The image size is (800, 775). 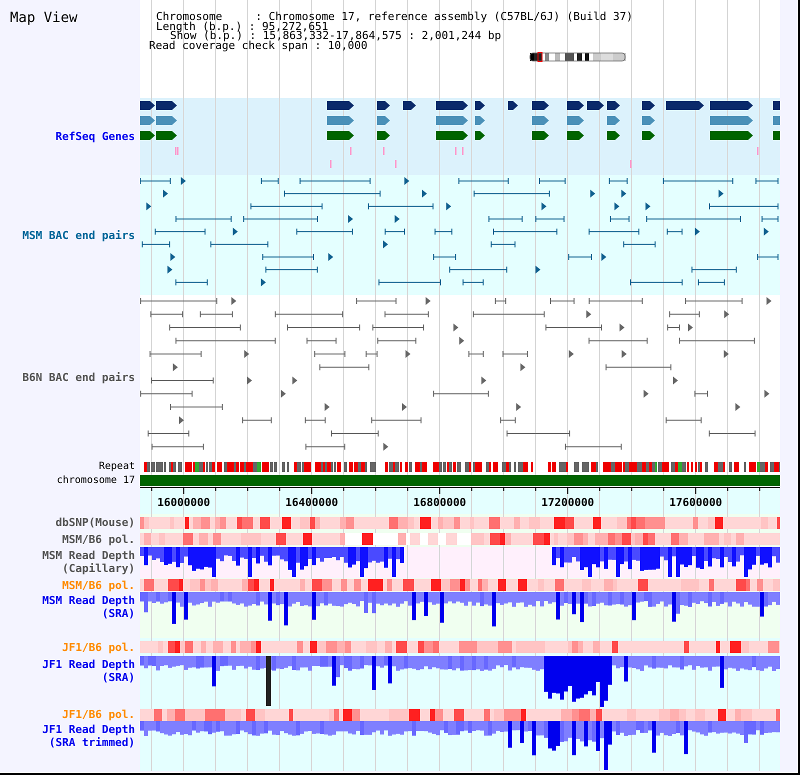 What do you see at coordinates (95, 522) in the screenshot?
I see `track-label: dbSNP(Mouse)` at bounding box center [95, 522].